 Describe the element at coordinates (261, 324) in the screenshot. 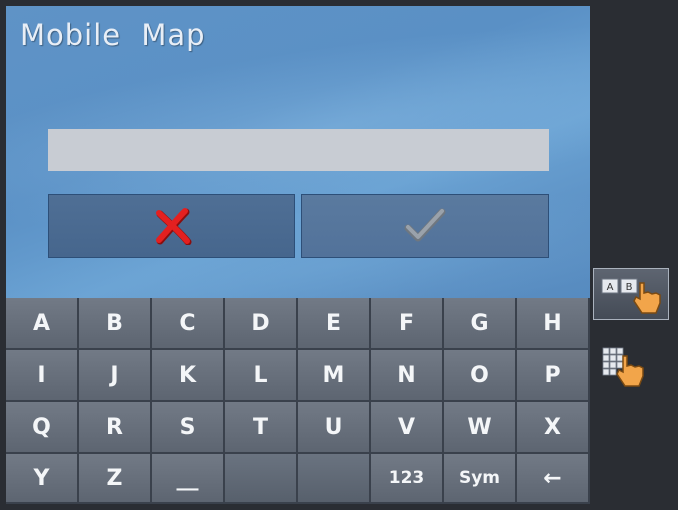

I see `key-d: D` at that location.